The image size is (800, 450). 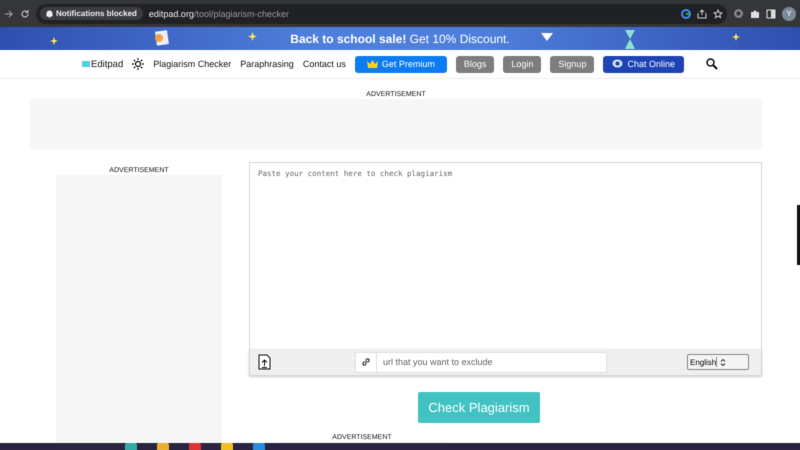 What do you see at coordinates (712, 64) in the screenshot?
I see `search-icon` at bounding box center [712, 64].